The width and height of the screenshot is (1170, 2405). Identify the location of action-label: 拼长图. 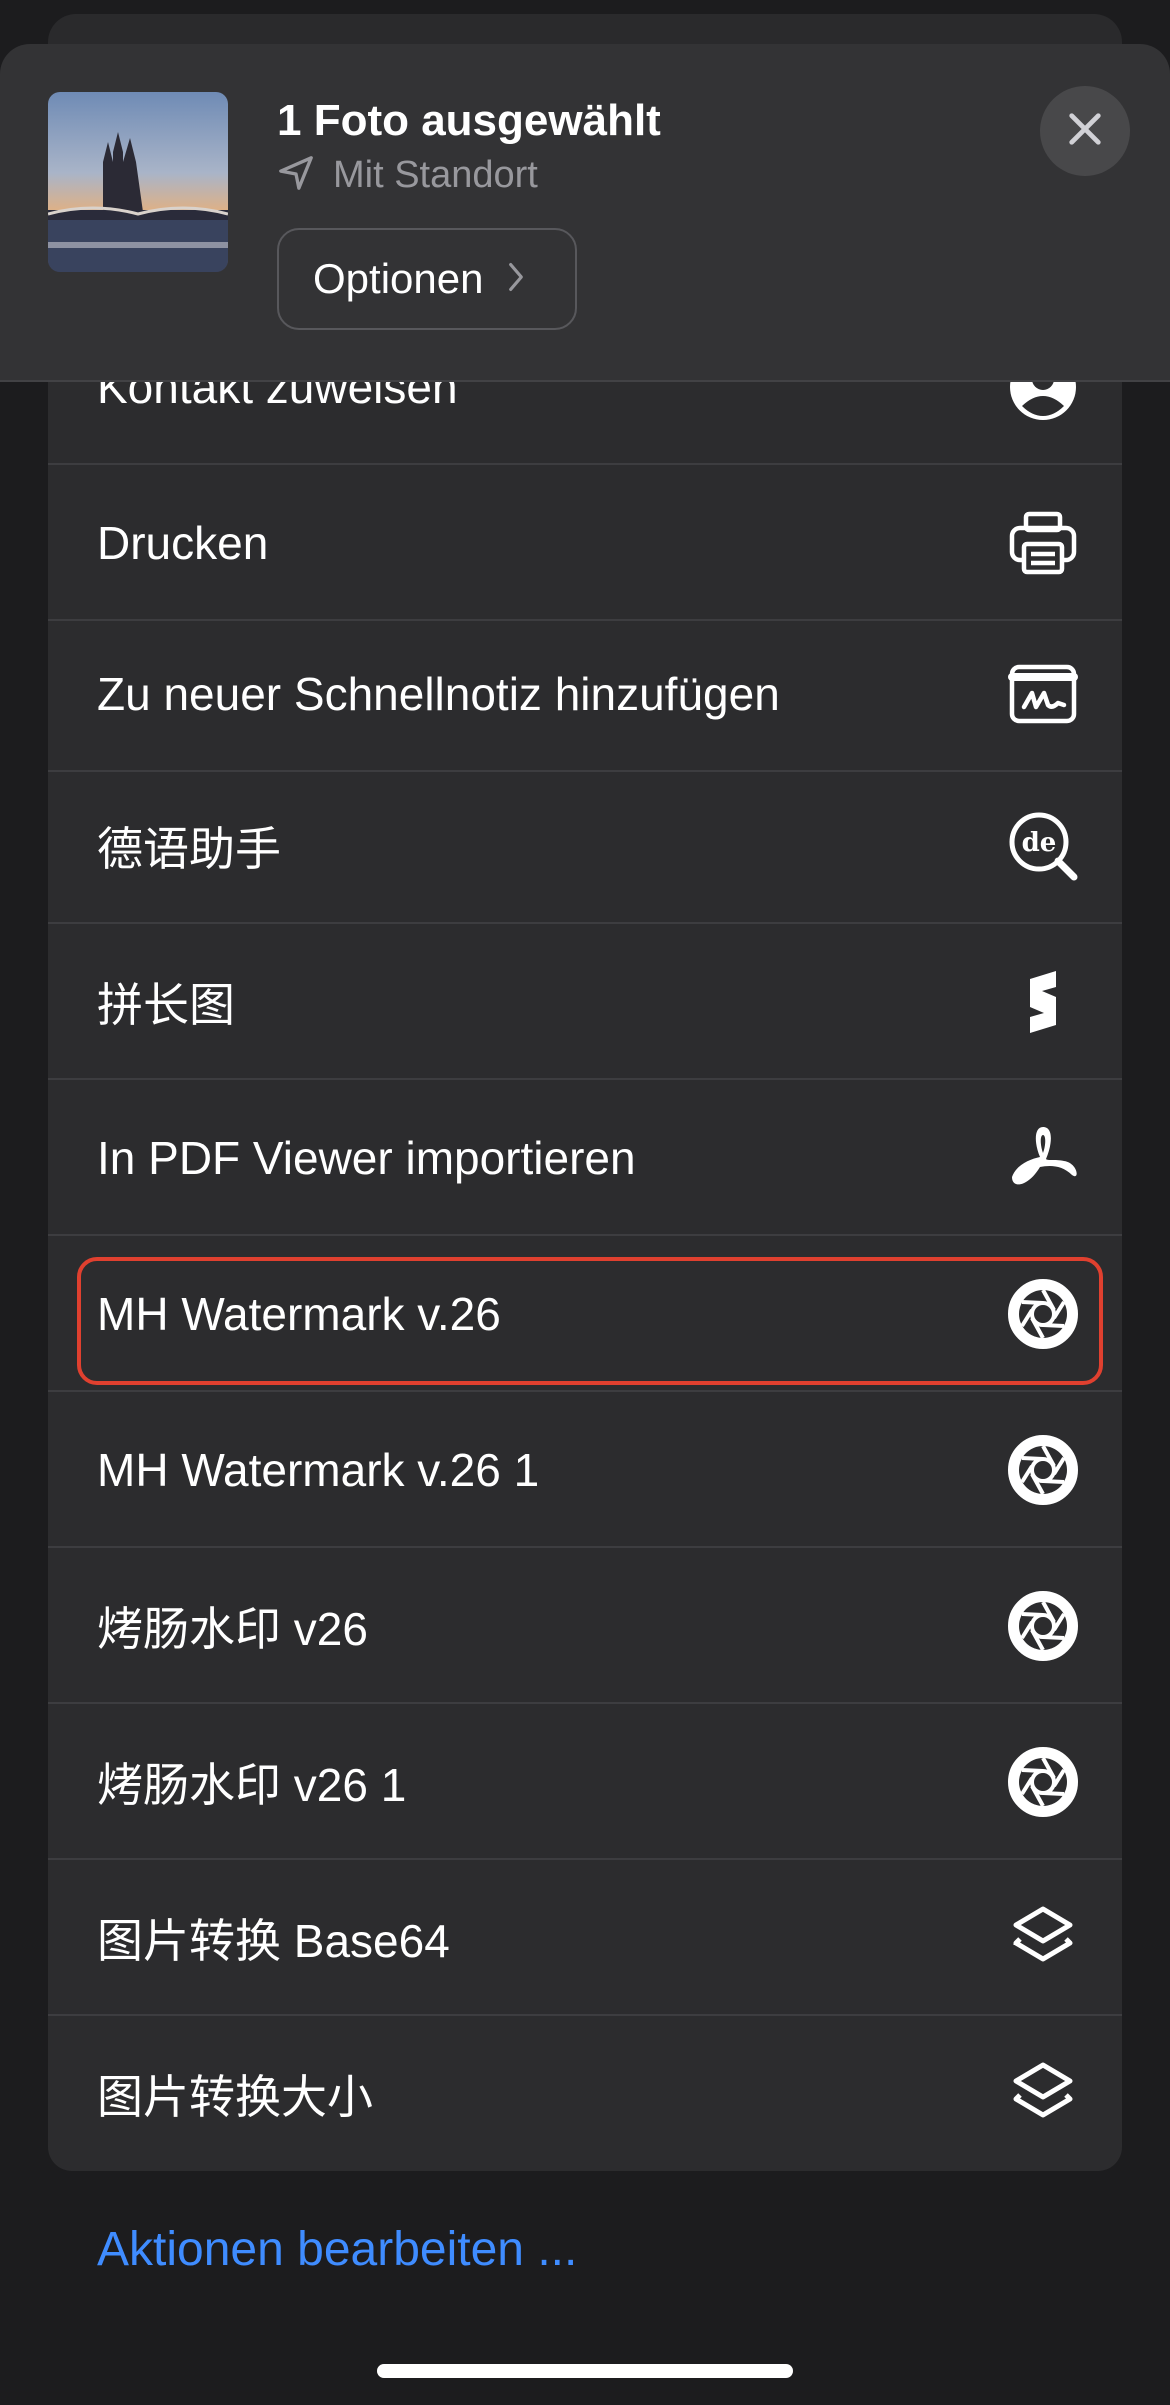
(166, 1005).